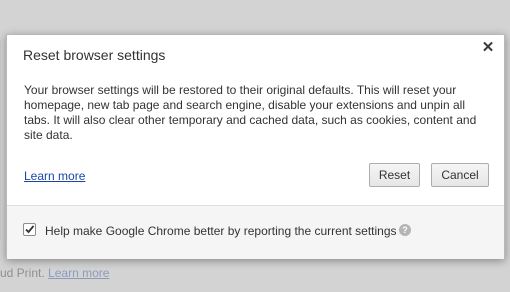 Image resolution: width=510 pixels, height=292 pixels. What do you see at coordinates (405, 230) in the screenshot?
I see `help-icon: ?` at bounding box center [405, 230].